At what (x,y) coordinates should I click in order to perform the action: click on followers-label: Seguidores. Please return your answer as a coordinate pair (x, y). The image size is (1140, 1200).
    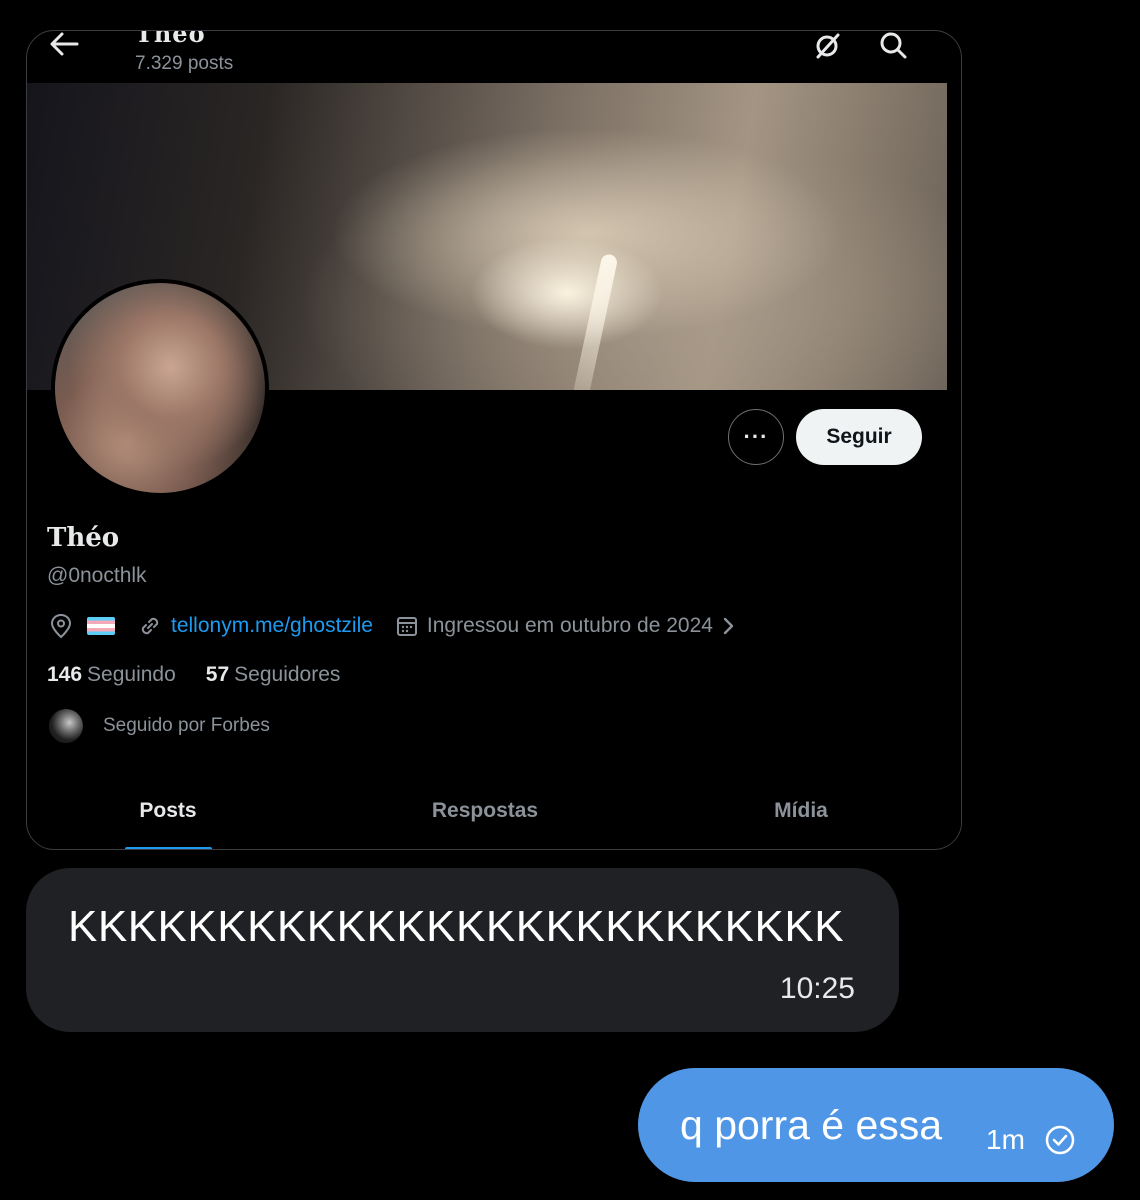
    Looking at the image, I should click on (287, 674).